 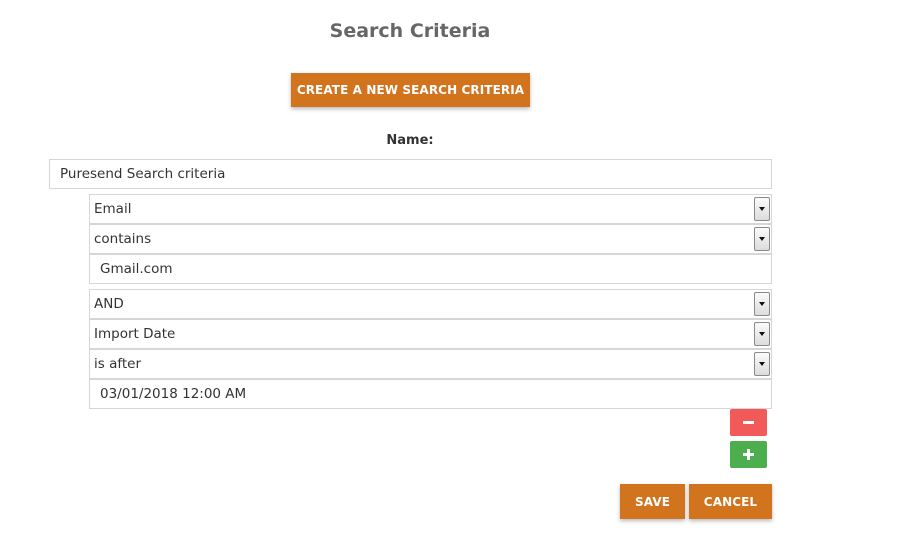 What do you see at coordinates (410, 31) in the screenshot?
I see `page-title: Search Criteria` at bounding box center [410, 31].